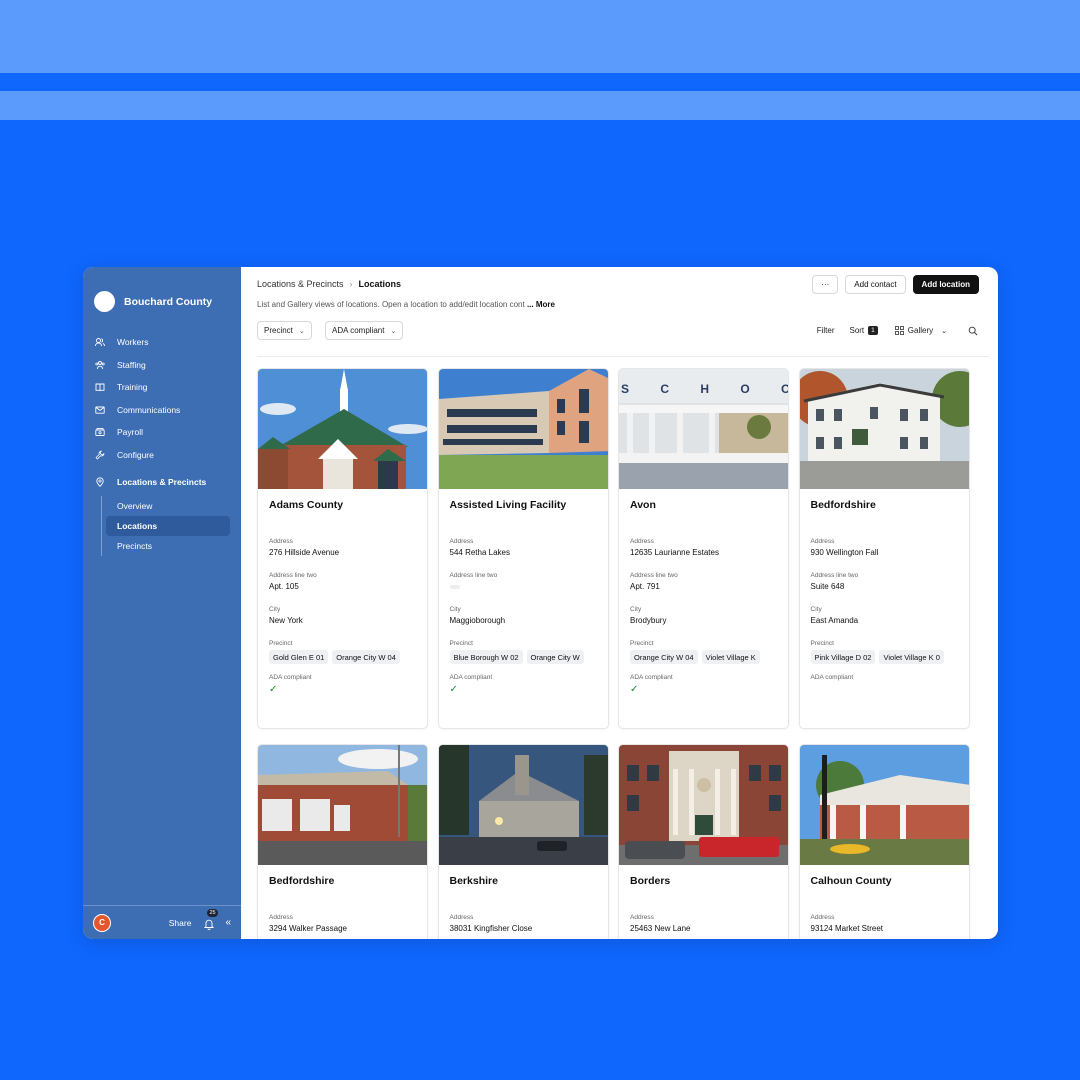 The width and height of the screenshot is (1080, 1080). I want to click on school-sign-text: S C H O O L, so click(705, 389).